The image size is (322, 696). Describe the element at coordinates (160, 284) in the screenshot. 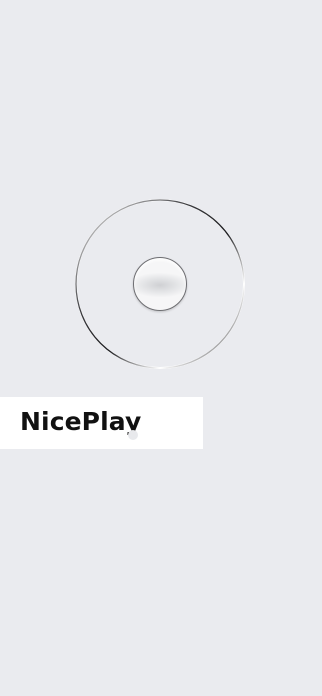

I see `knob-icon` at that location.